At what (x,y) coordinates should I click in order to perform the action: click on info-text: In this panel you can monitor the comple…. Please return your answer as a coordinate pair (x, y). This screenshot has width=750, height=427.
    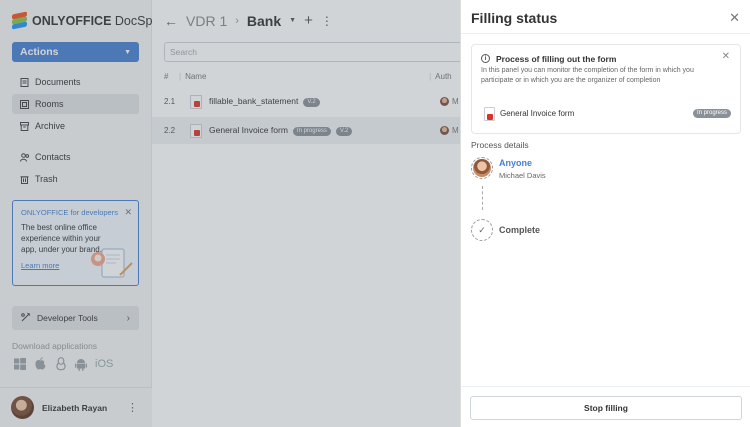
    Looking at the image, I should click on (587, 75).